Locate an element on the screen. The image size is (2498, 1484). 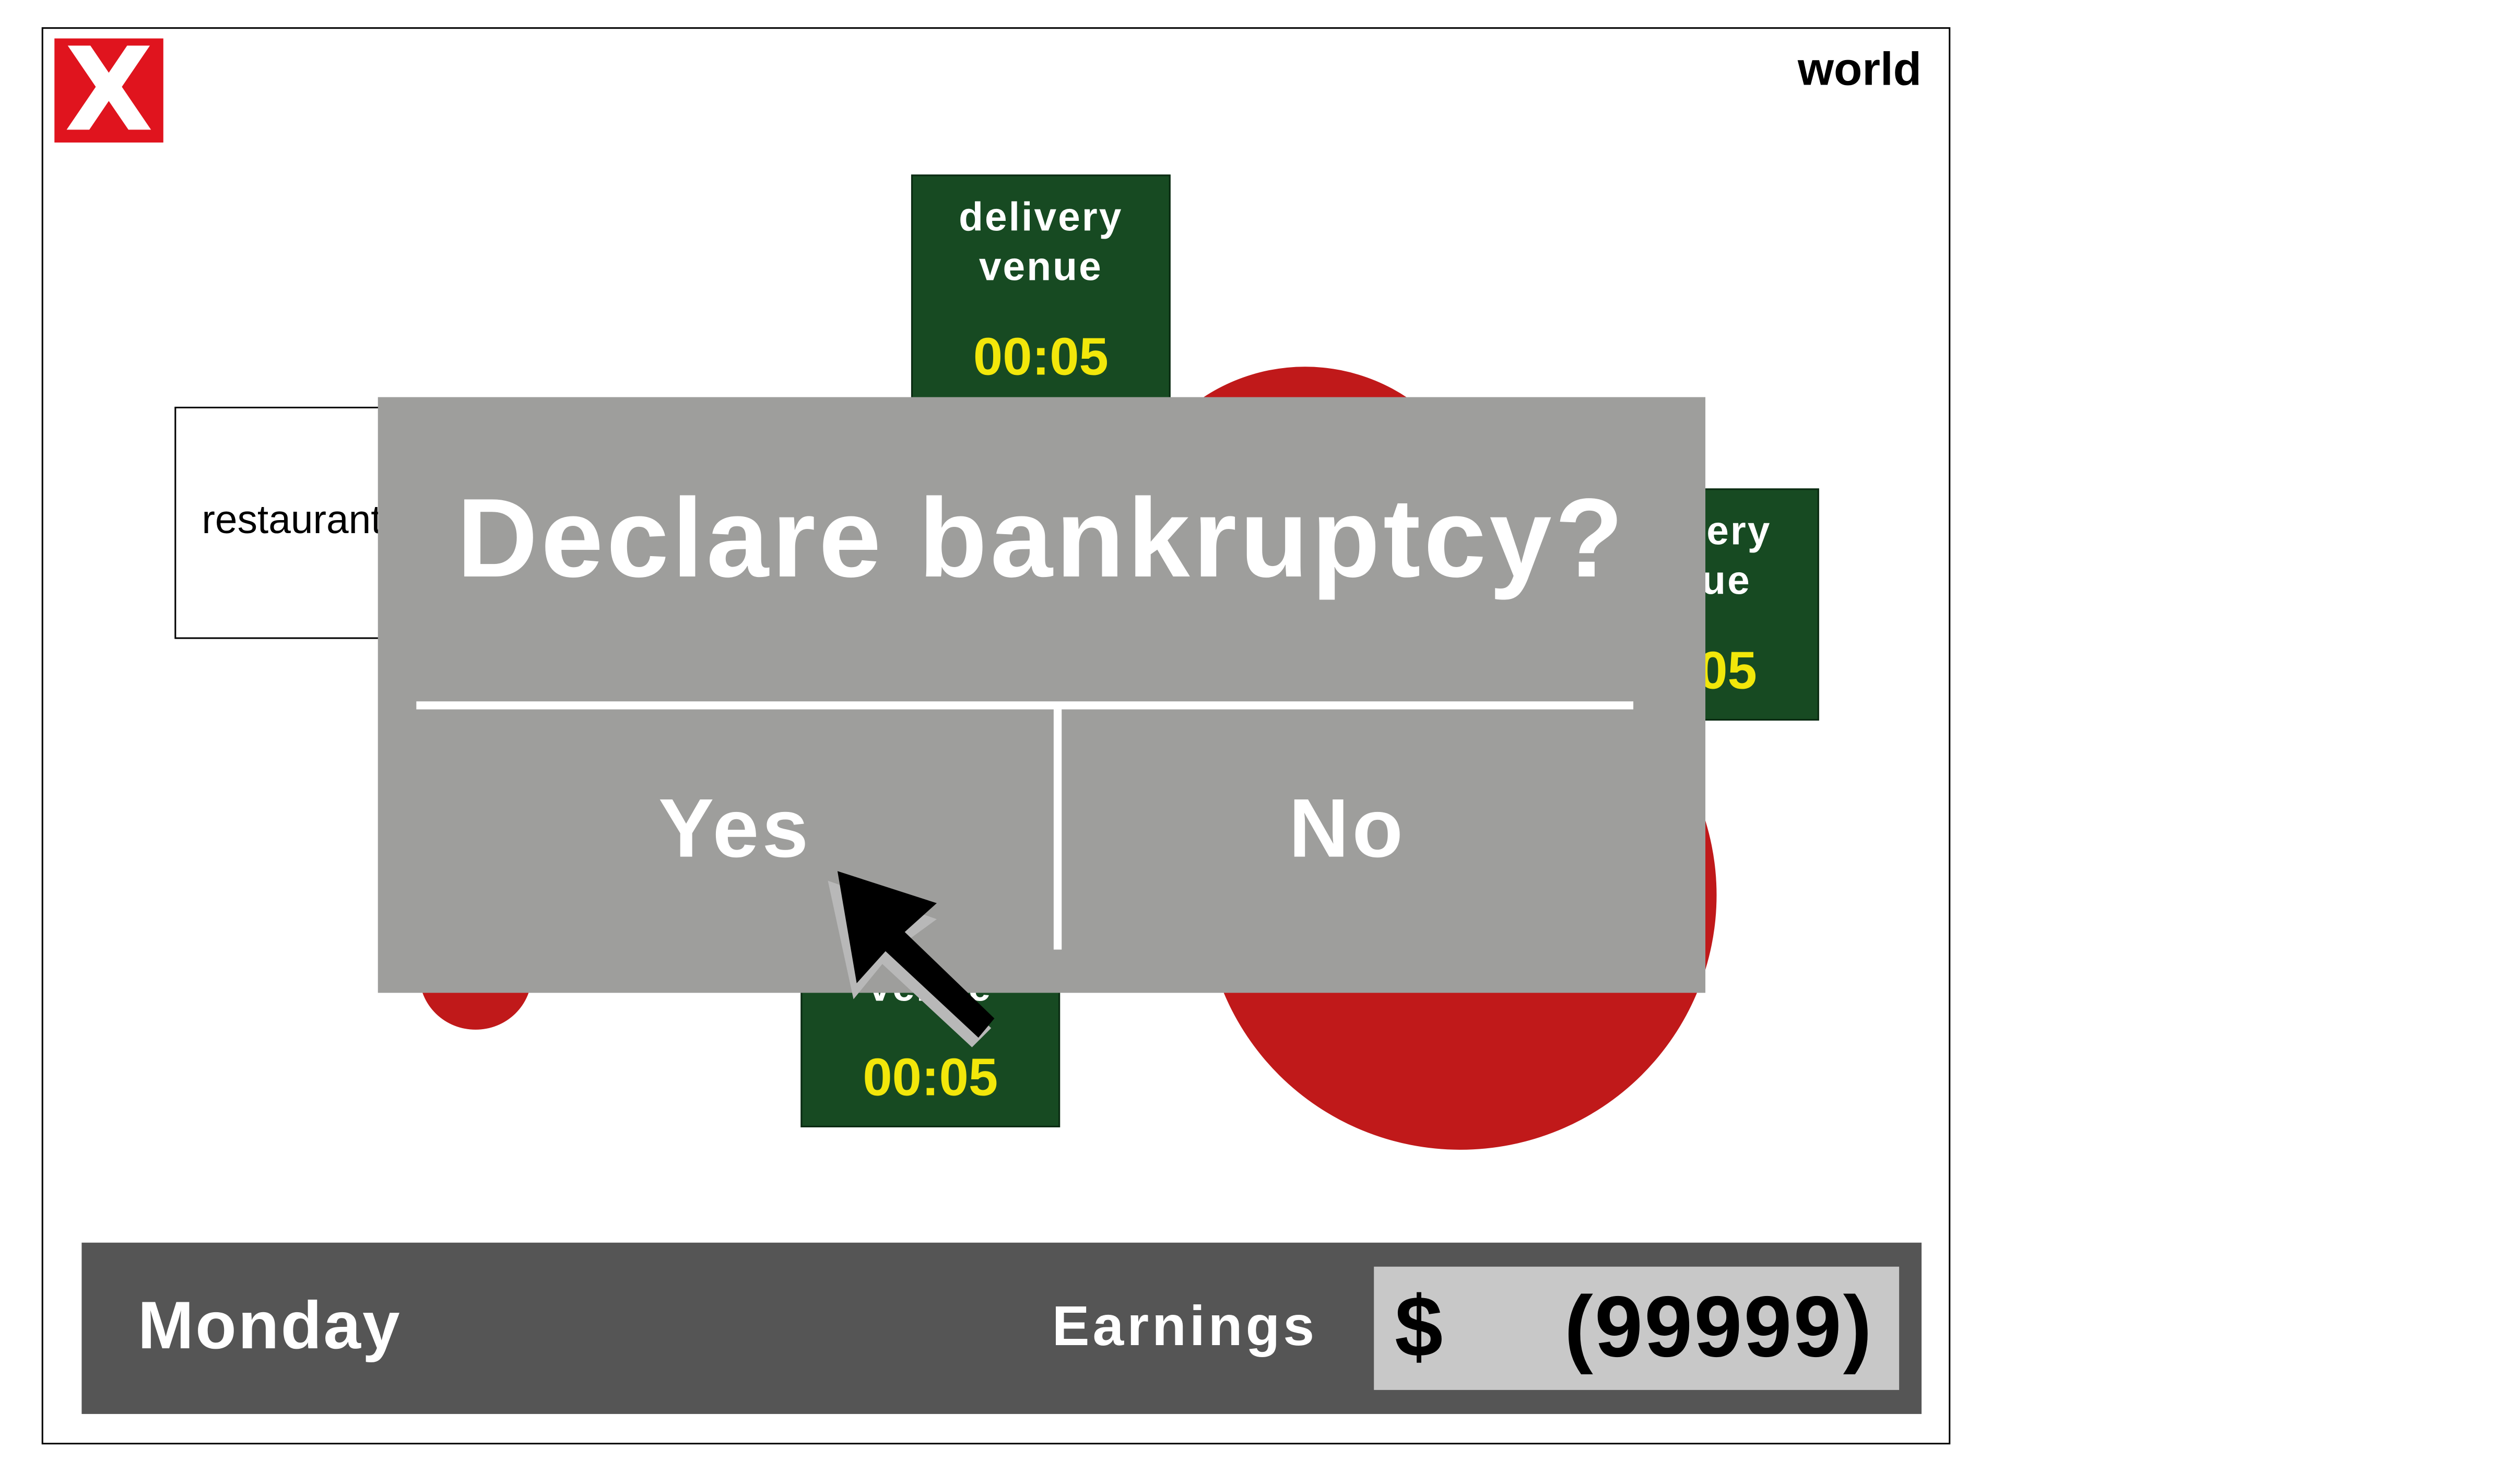
dialog-divider-vertical is located at coordinates (1057, 829).